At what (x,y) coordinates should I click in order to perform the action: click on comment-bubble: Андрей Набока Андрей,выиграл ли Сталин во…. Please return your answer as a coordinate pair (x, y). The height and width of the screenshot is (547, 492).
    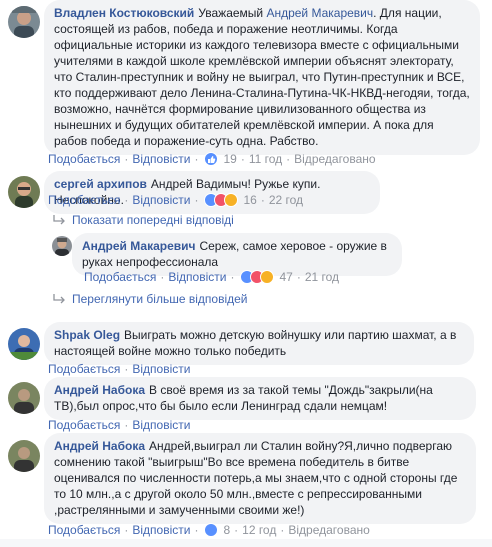
    Looking at the image, I should click on (260, 478).